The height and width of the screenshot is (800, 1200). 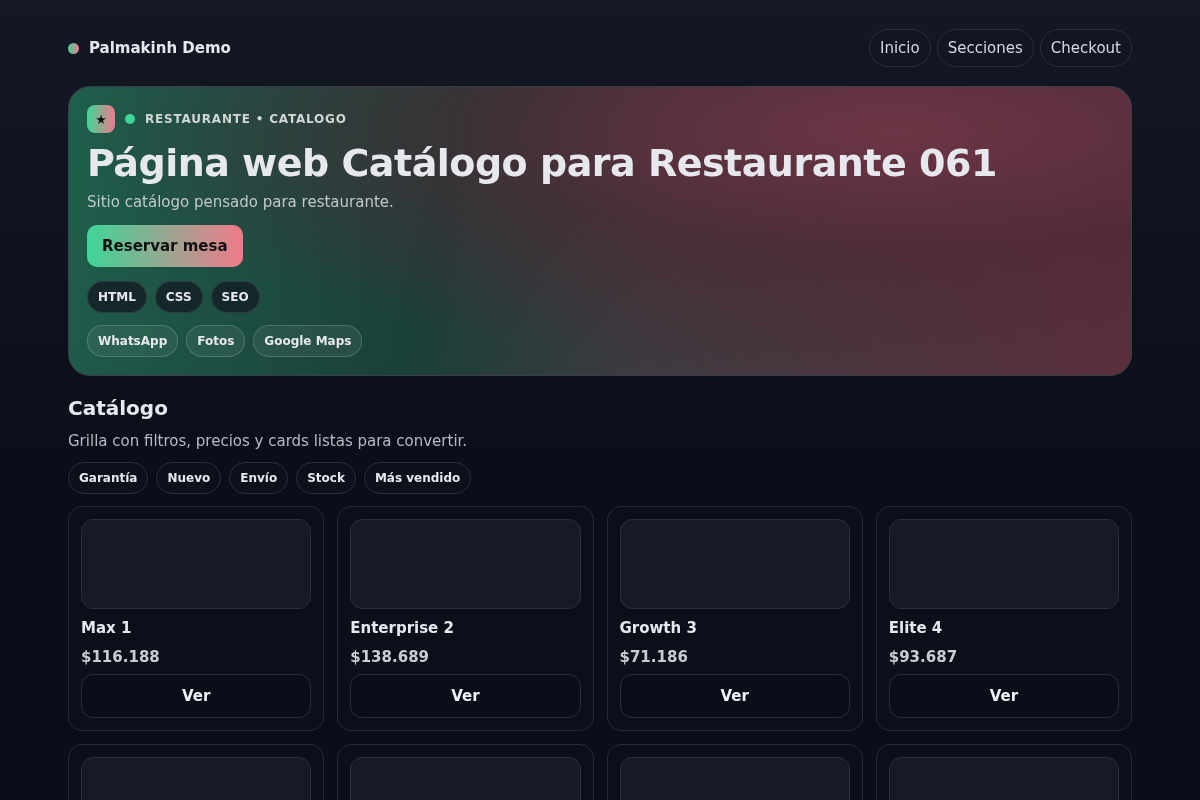 What do you see at coordinates (117, 296) in the screenshot?
I see `tech-tag: HTML` at bounding box center [117, 296].